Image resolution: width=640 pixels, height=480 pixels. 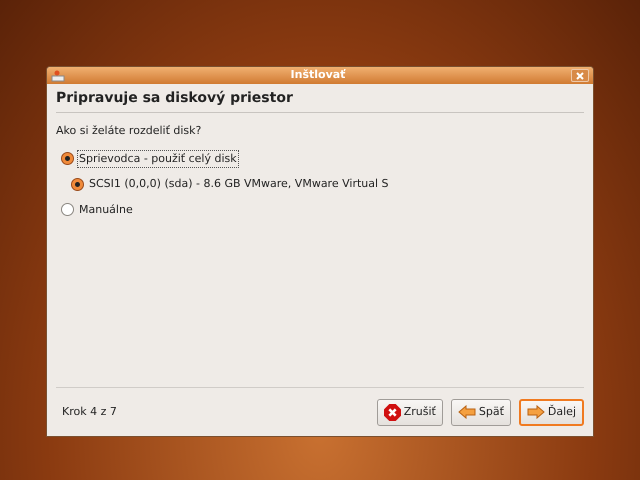 I want to click on dialog-button: Ďalej, so click(x=551, y=412).